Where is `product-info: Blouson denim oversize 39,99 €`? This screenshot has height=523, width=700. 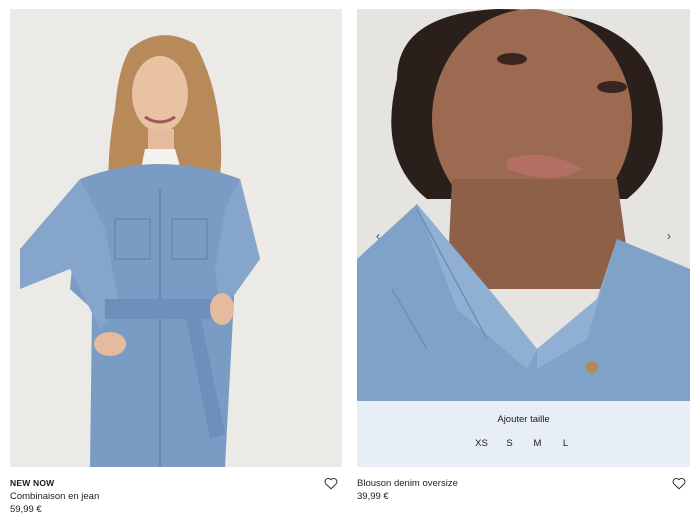 product-info: Blouson denim oversize 39,99 € is located at coordinates (523, 485).